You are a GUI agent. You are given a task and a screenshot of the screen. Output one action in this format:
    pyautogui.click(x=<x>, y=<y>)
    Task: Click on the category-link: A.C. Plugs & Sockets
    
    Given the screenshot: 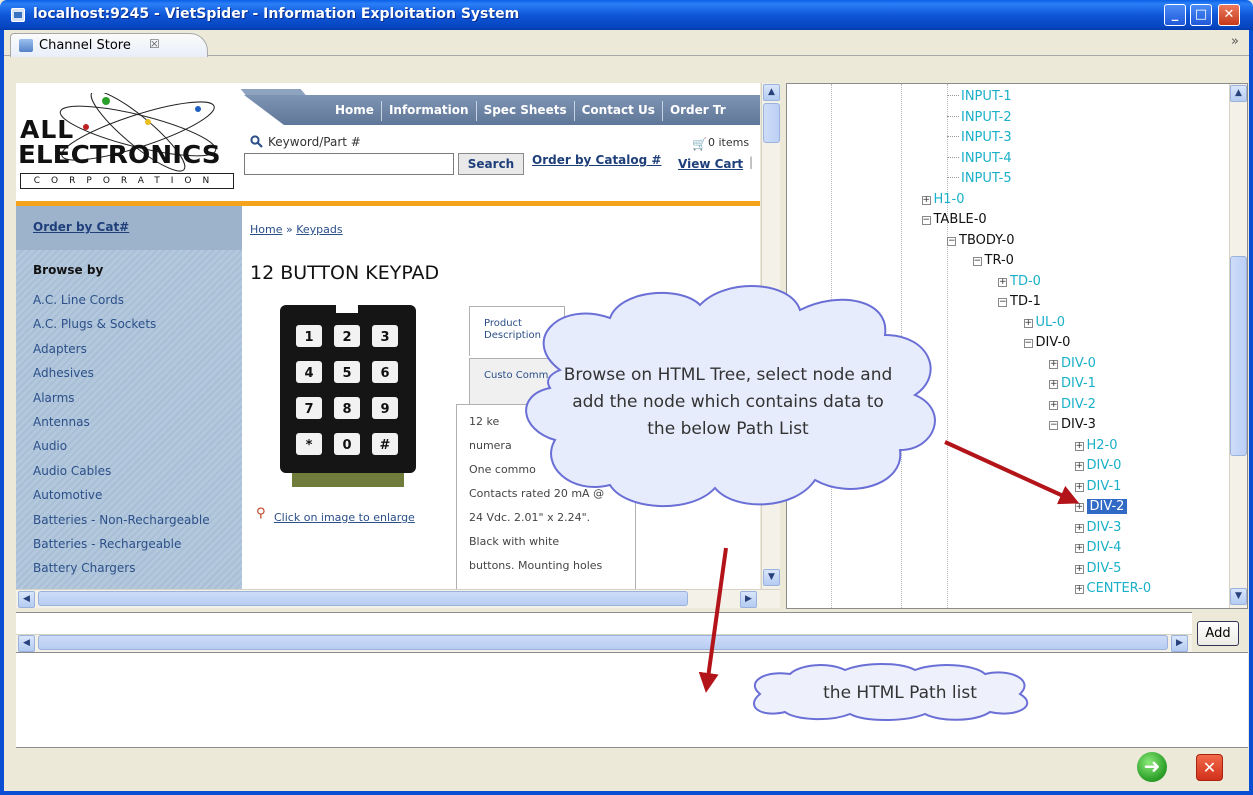 What is the action you would take?
    pyautogui.click(x=121, y=329)
    